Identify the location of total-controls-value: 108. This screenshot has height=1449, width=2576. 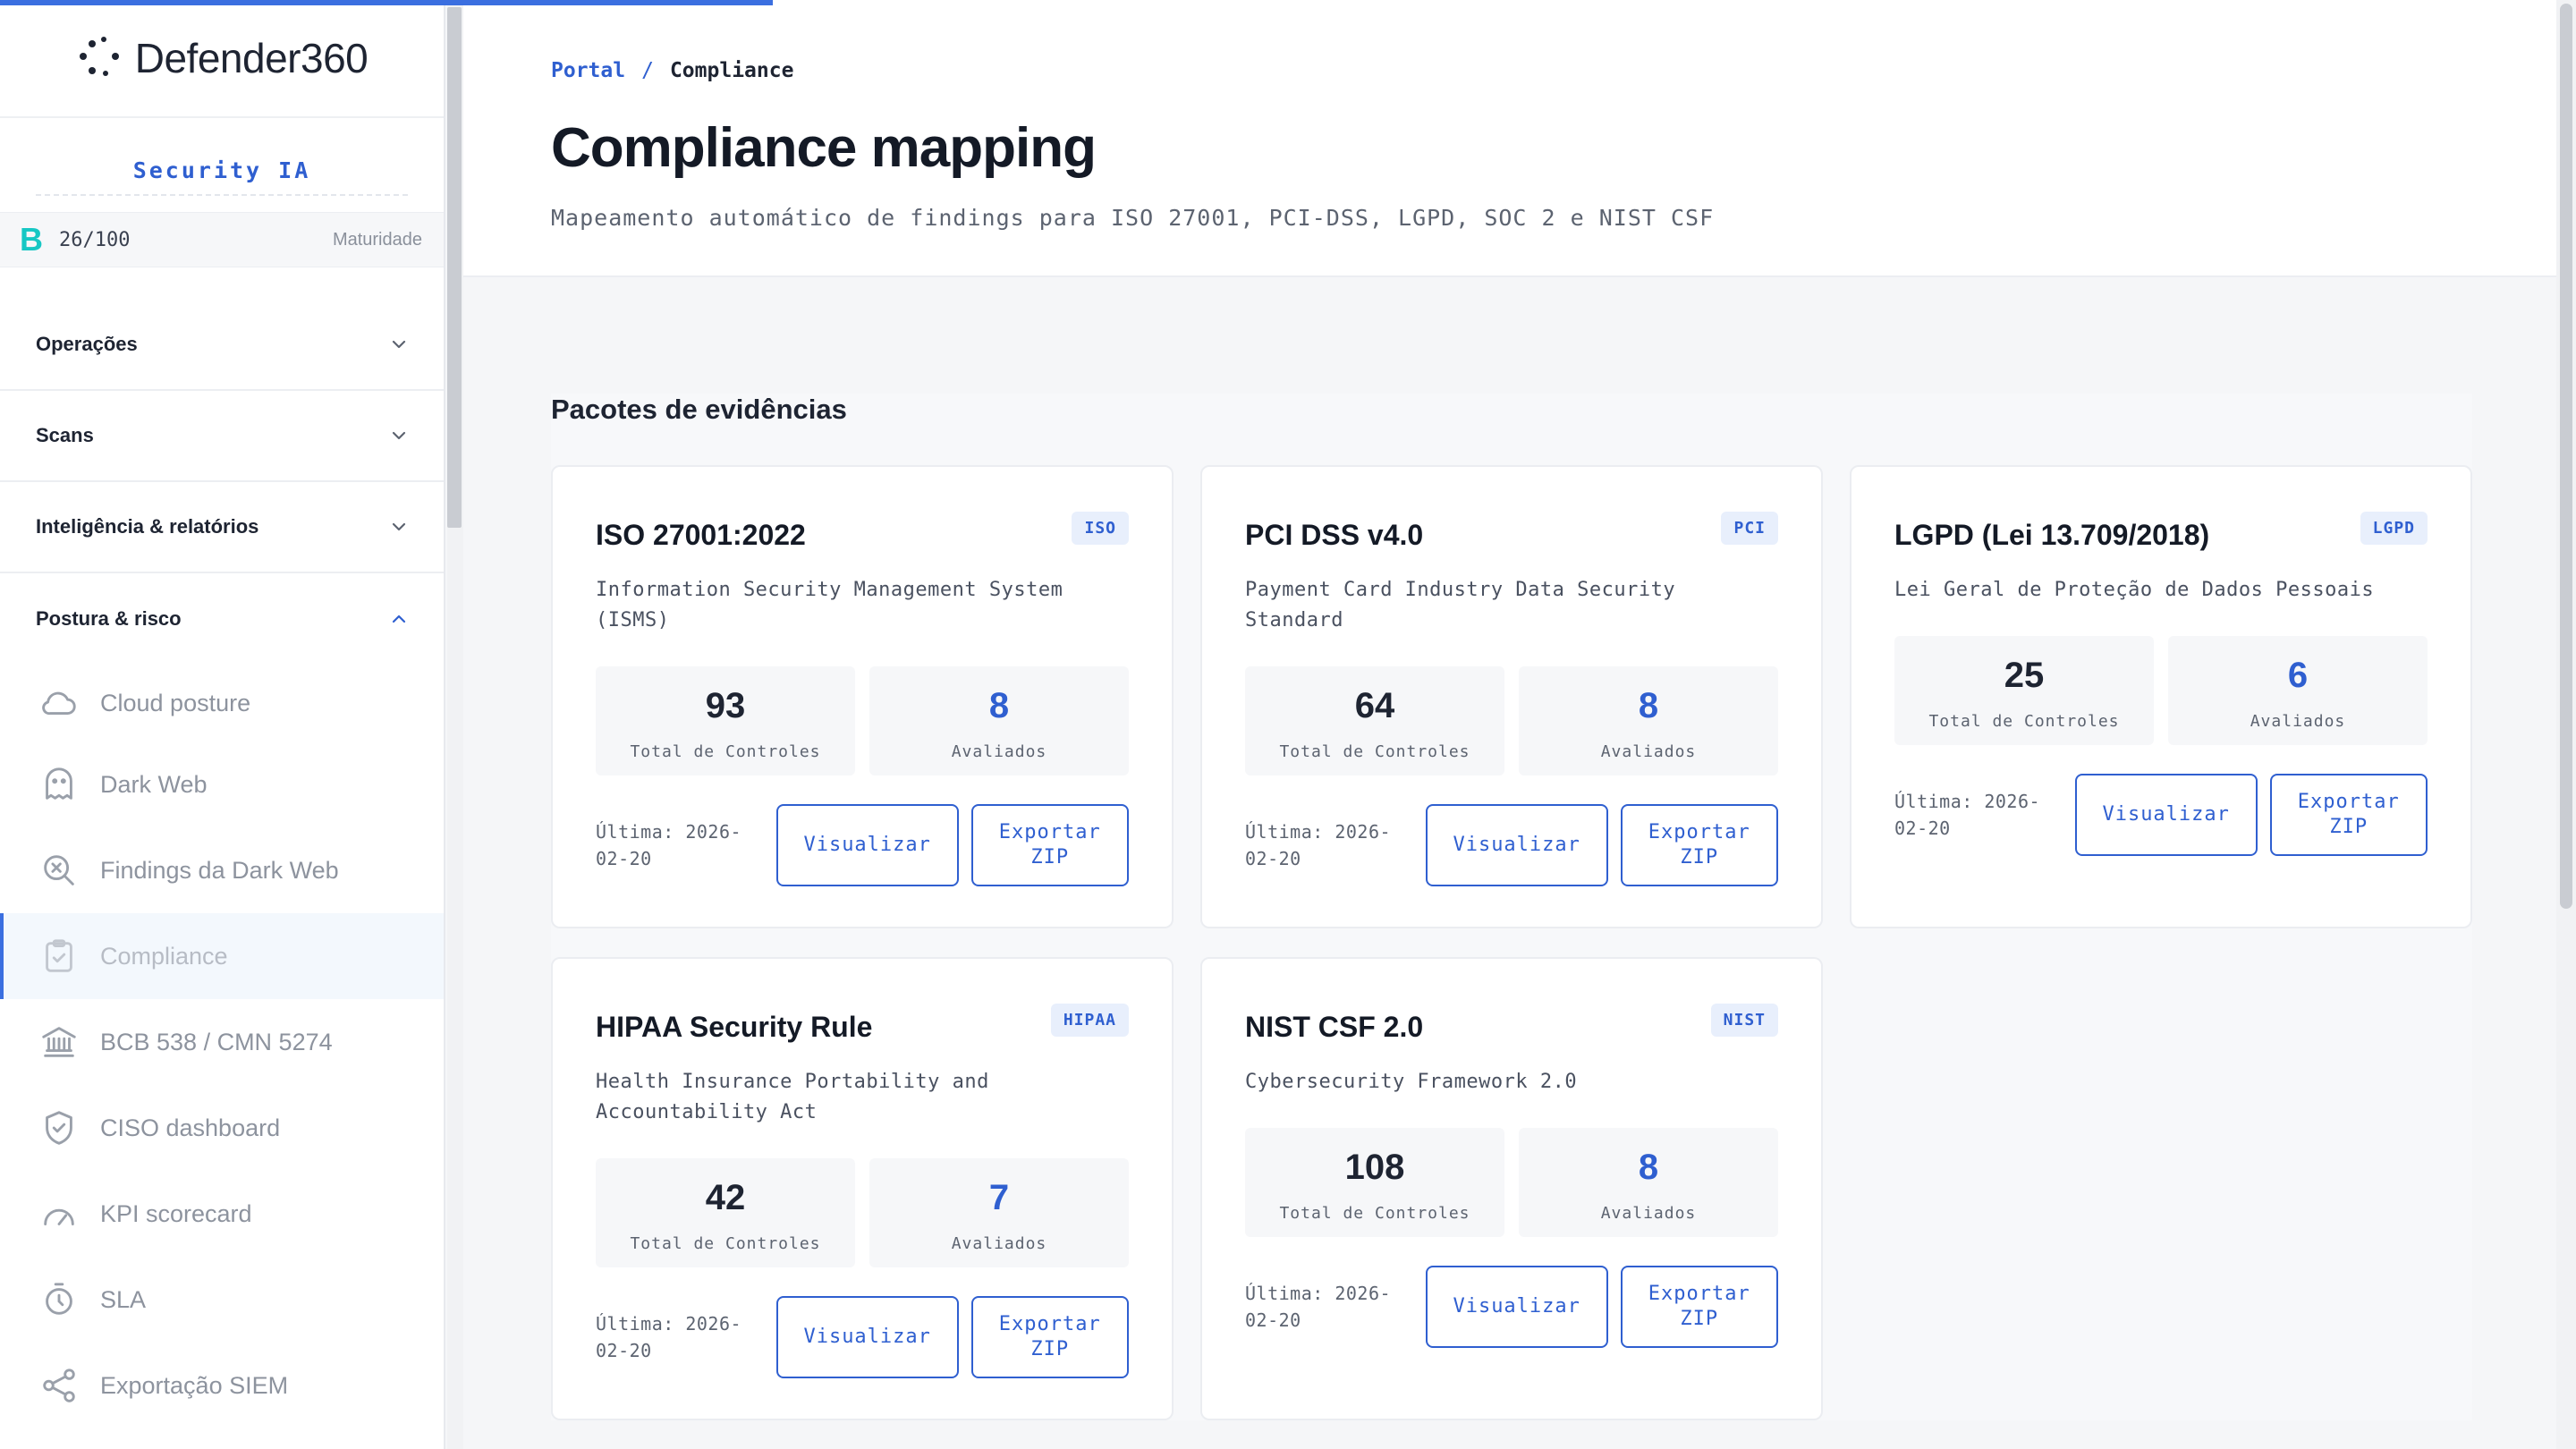
(1374, 1167).